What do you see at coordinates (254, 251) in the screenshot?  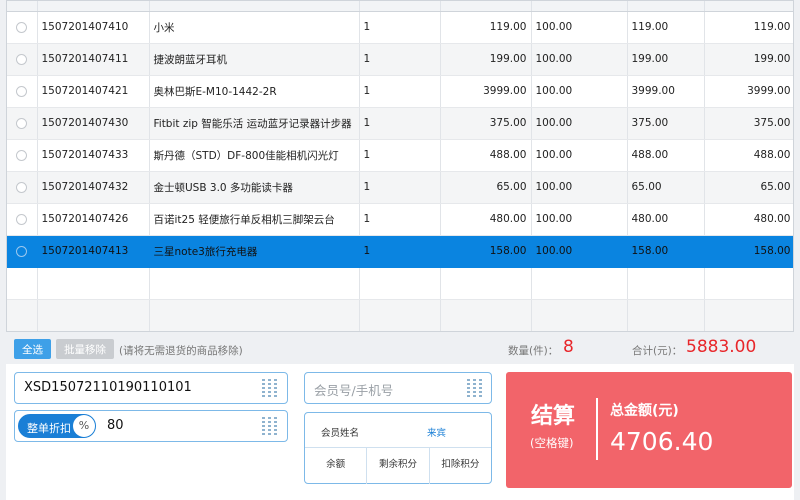 I see `row-name: 三星note3旅行充电器` at bounding box center [254, 251].